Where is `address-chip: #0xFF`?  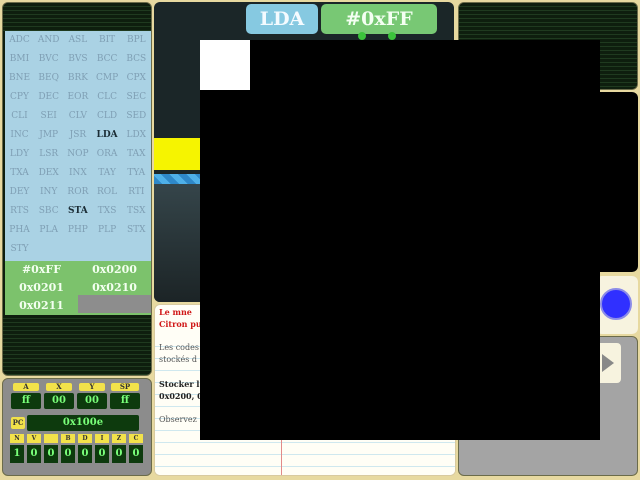
address-chip: #0xFF is located at coordinates (41, 270).